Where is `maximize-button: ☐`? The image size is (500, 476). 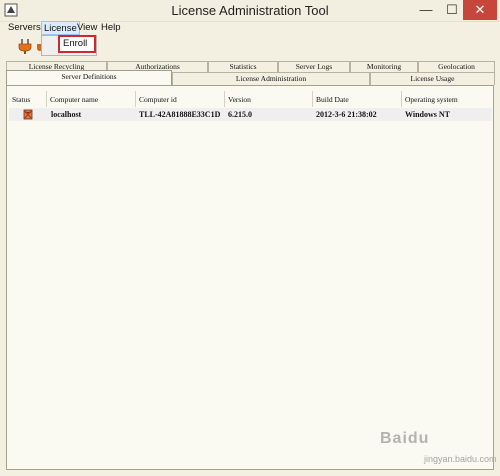
maximize-button: ☐ is located at coordinates (452, 10).